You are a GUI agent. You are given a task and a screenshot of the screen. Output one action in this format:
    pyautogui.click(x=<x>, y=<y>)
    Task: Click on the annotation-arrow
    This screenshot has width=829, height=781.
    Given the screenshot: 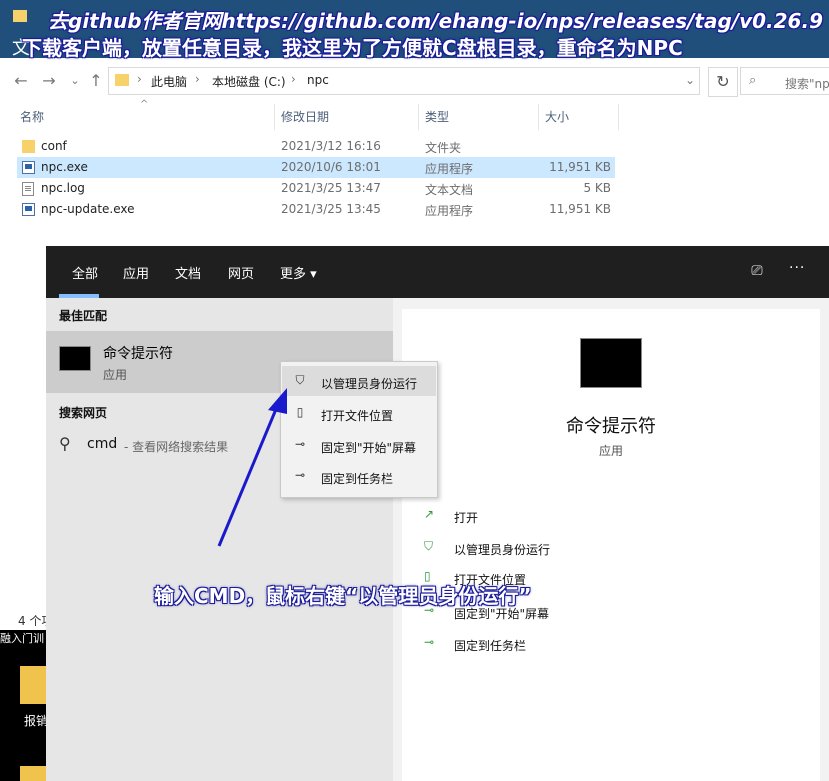 What is the action you would take?
    pyautogui.click(x=252, y=467)
    